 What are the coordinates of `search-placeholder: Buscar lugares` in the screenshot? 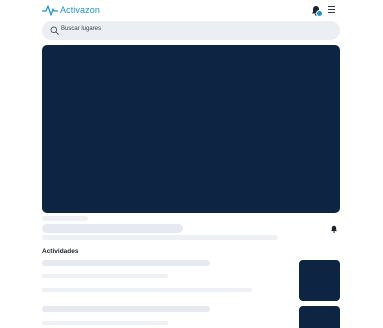 It's located at (81, 29).